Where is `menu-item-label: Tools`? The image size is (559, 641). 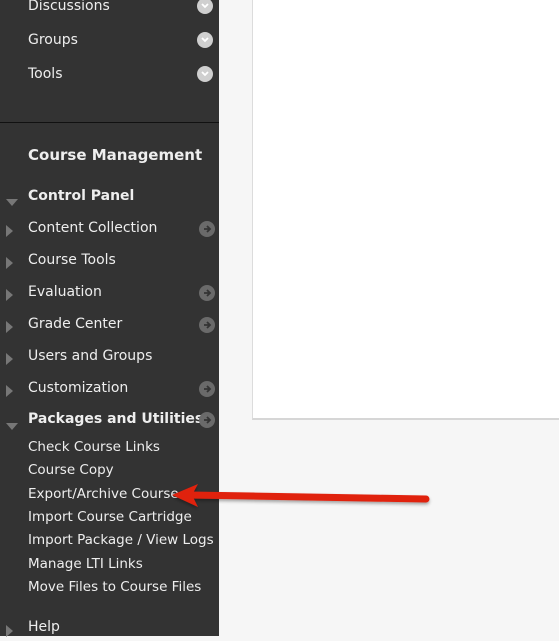 menu-item-label: Tools is located at coordinates (45, 74).